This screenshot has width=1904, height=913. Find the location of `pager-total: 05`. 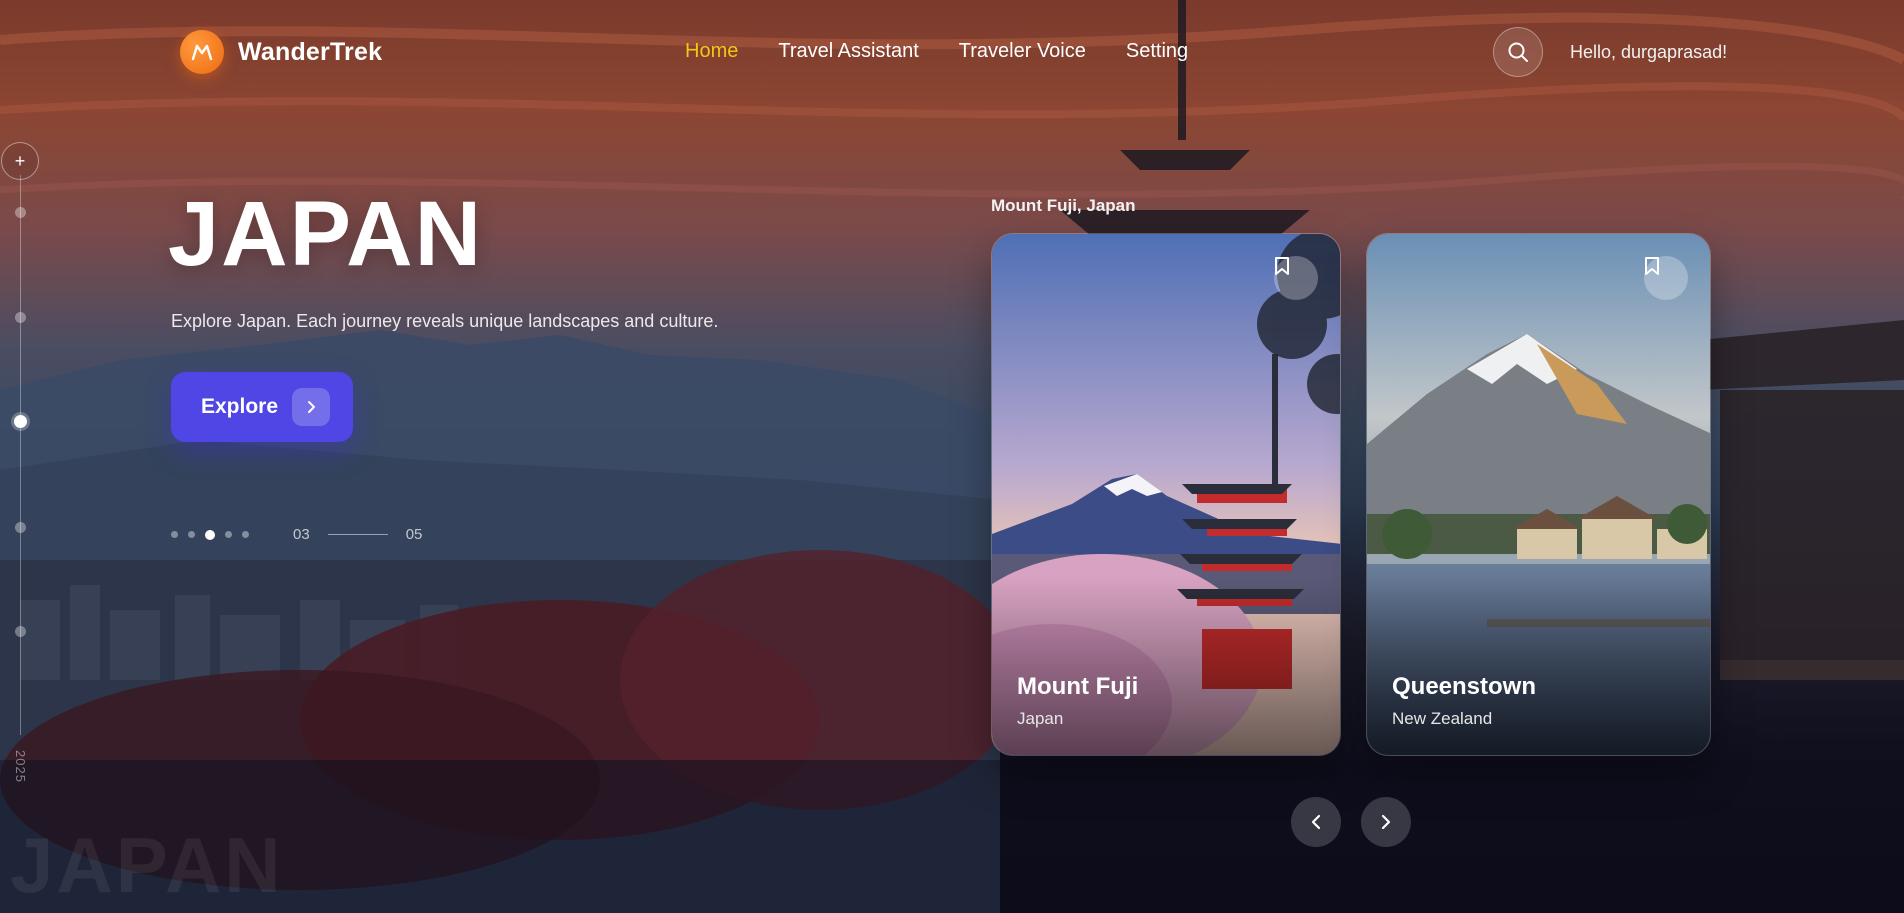

pager-total: 05 is located at coordinates (414, 534).